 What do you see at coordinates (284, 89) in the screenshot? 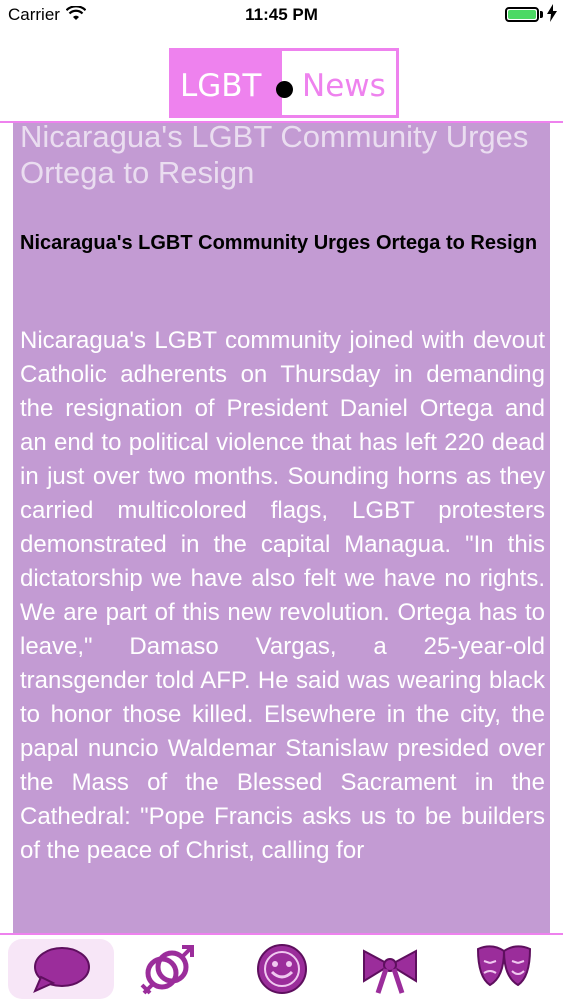
I see `logo-dot` at bounding box center [284, 89].